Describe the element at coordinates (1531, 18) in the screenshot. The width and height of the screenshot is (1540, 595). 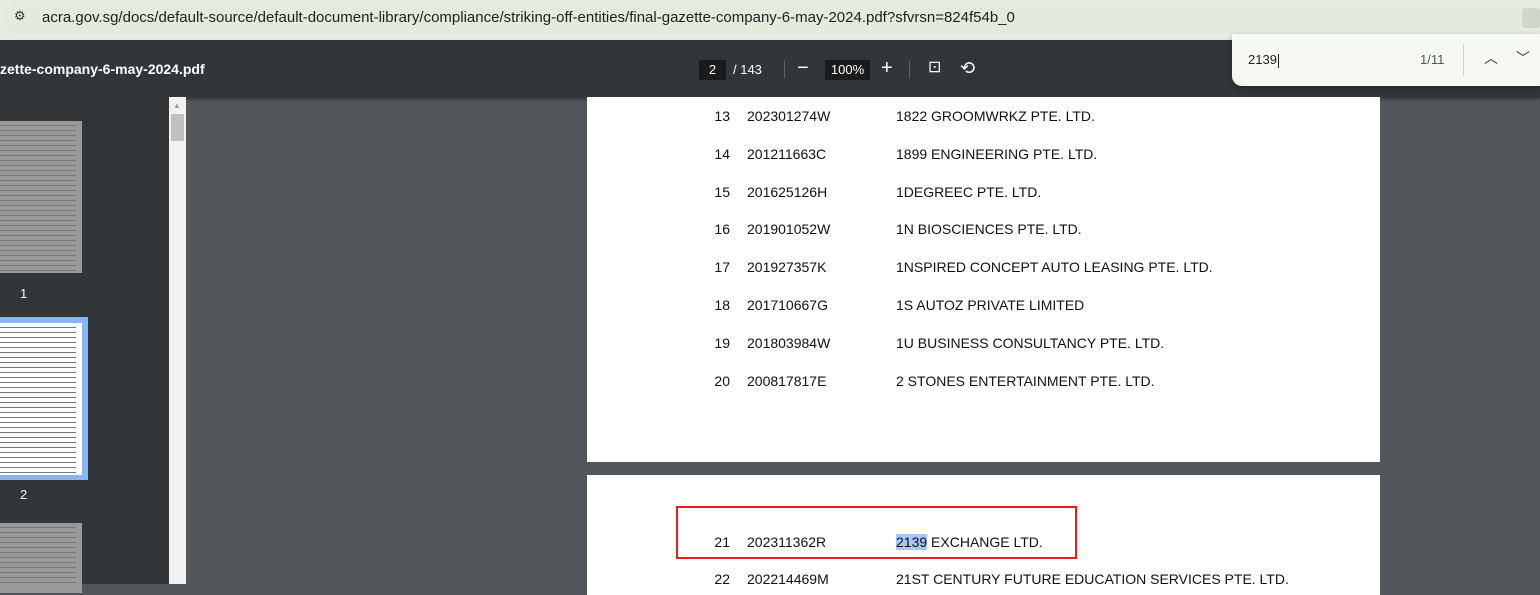
I see `lens-icon` at that location.